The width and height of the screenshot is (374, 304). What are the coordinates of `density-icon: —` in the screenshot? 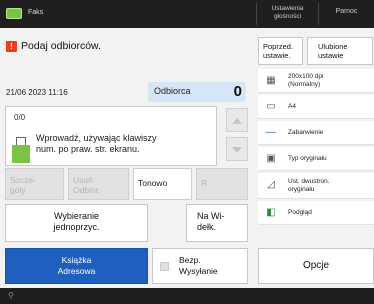 It's located at (271, 132).